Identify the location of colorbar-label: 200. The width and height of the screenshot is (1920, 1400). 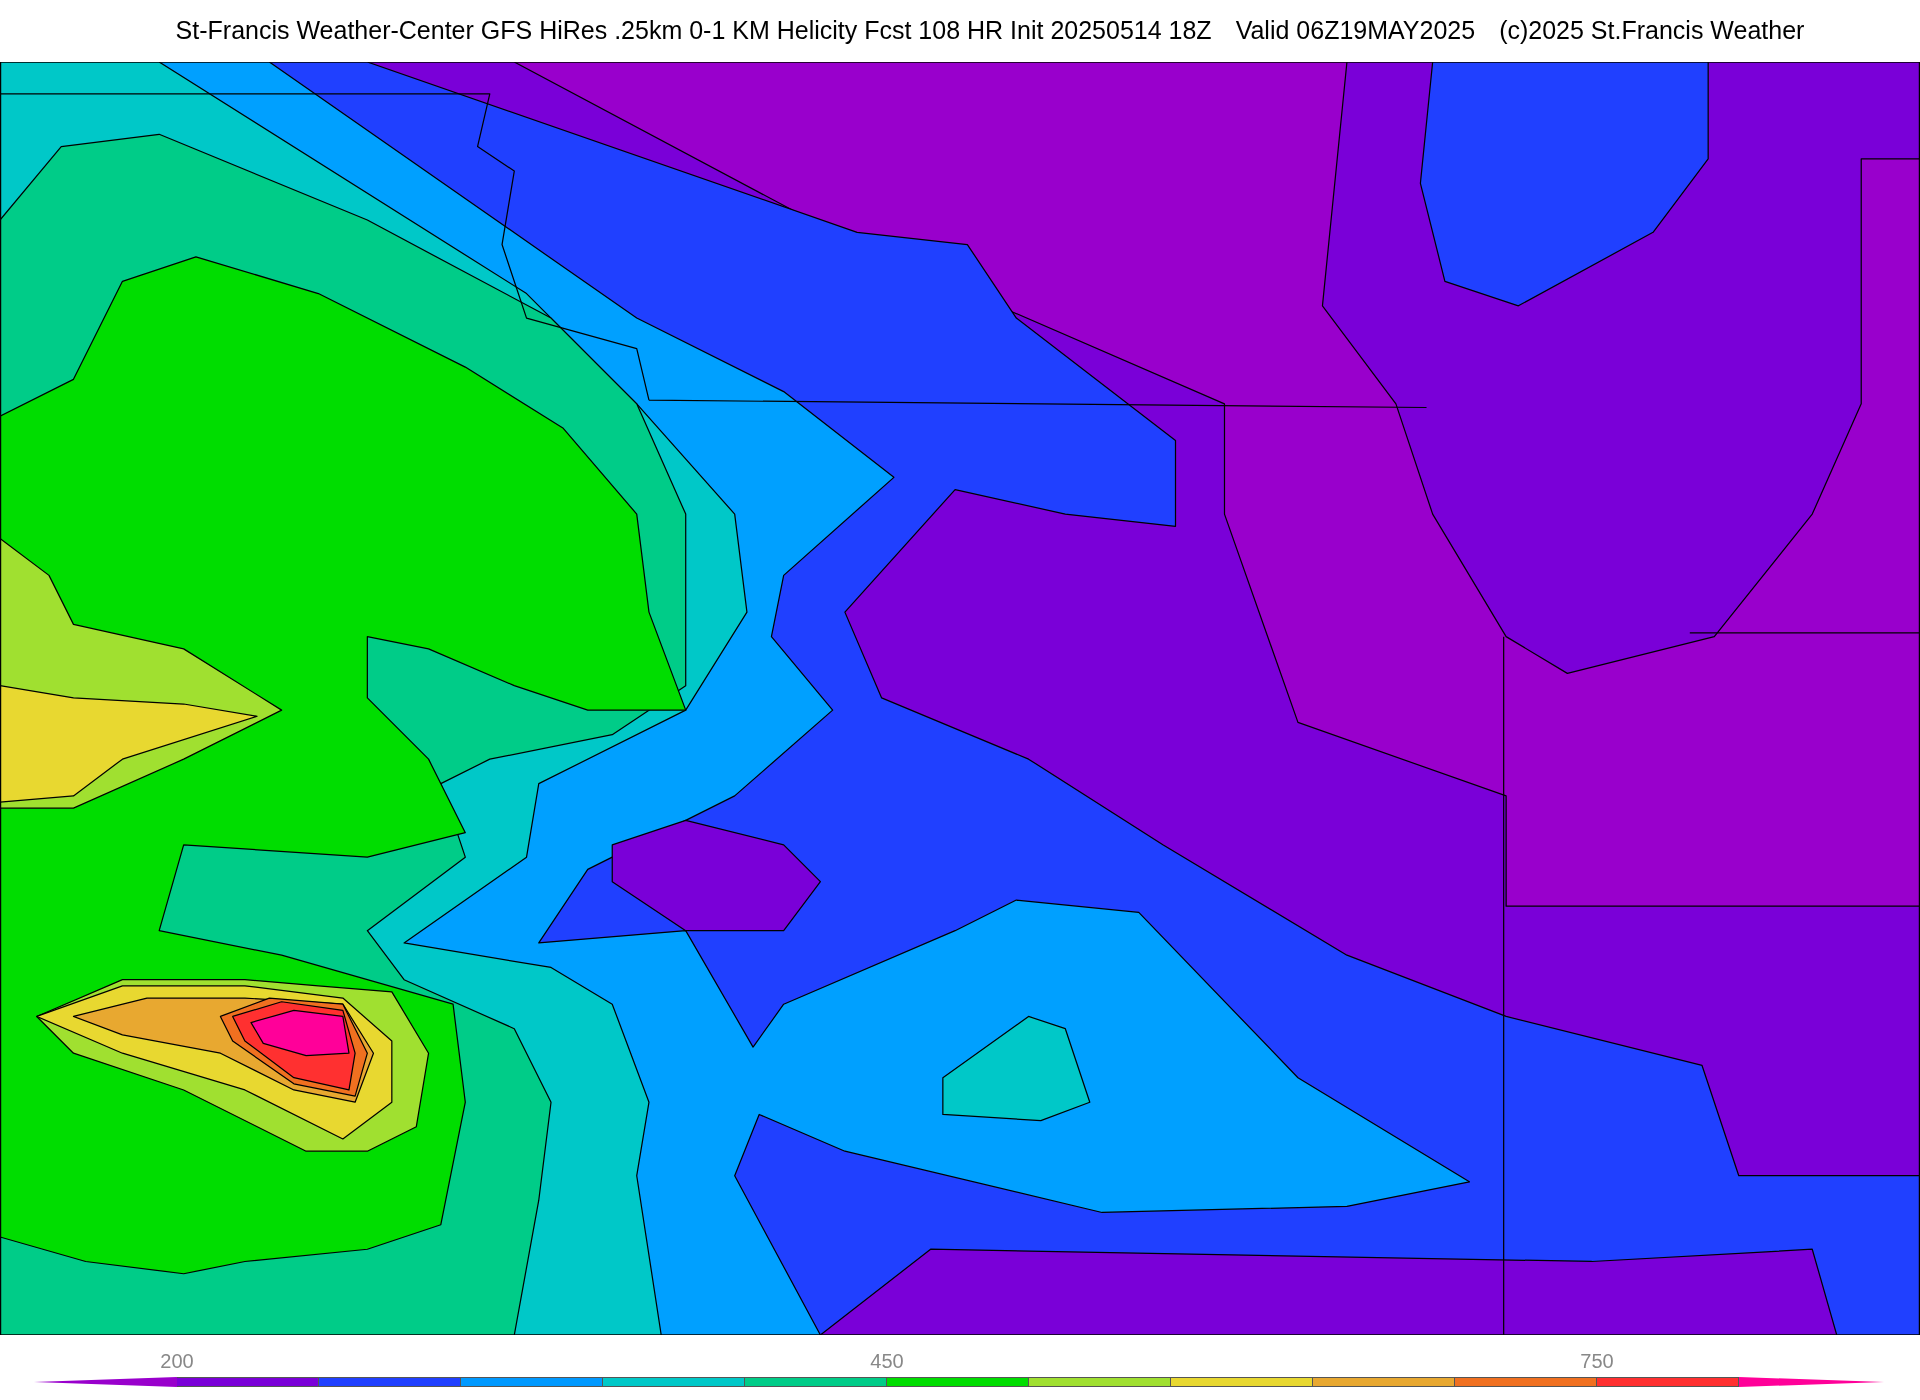
(177, 1361).